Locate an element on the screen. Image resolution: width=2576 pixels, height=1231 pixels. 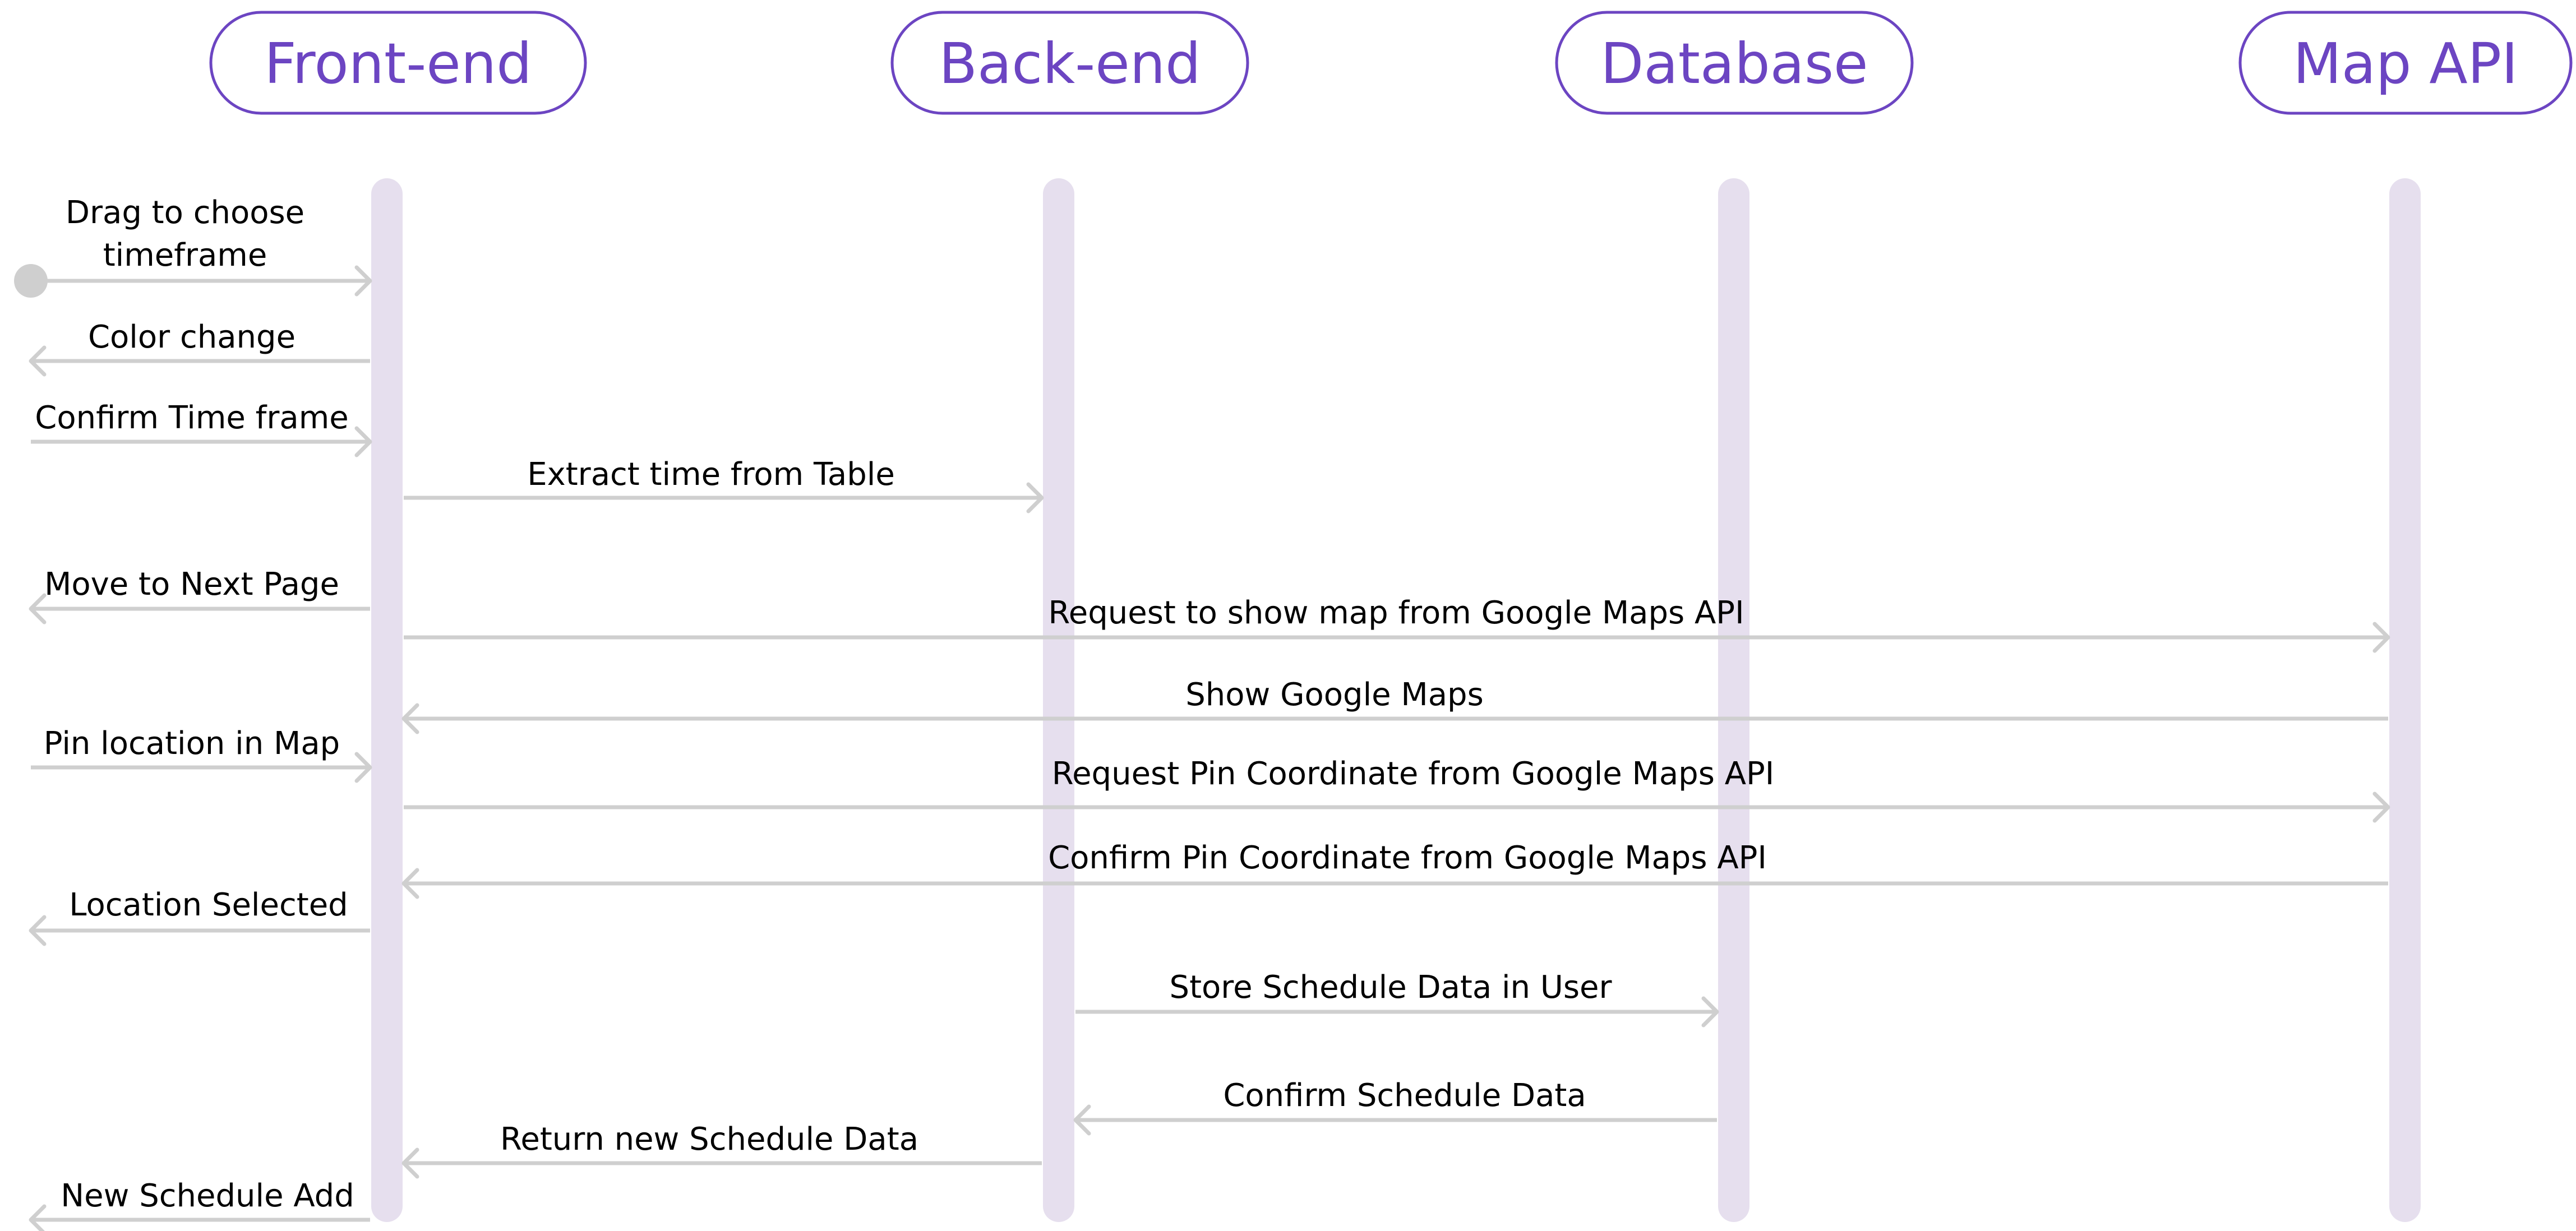
message-arrow: New Schedule Add is located at coordinates (199, 1204).